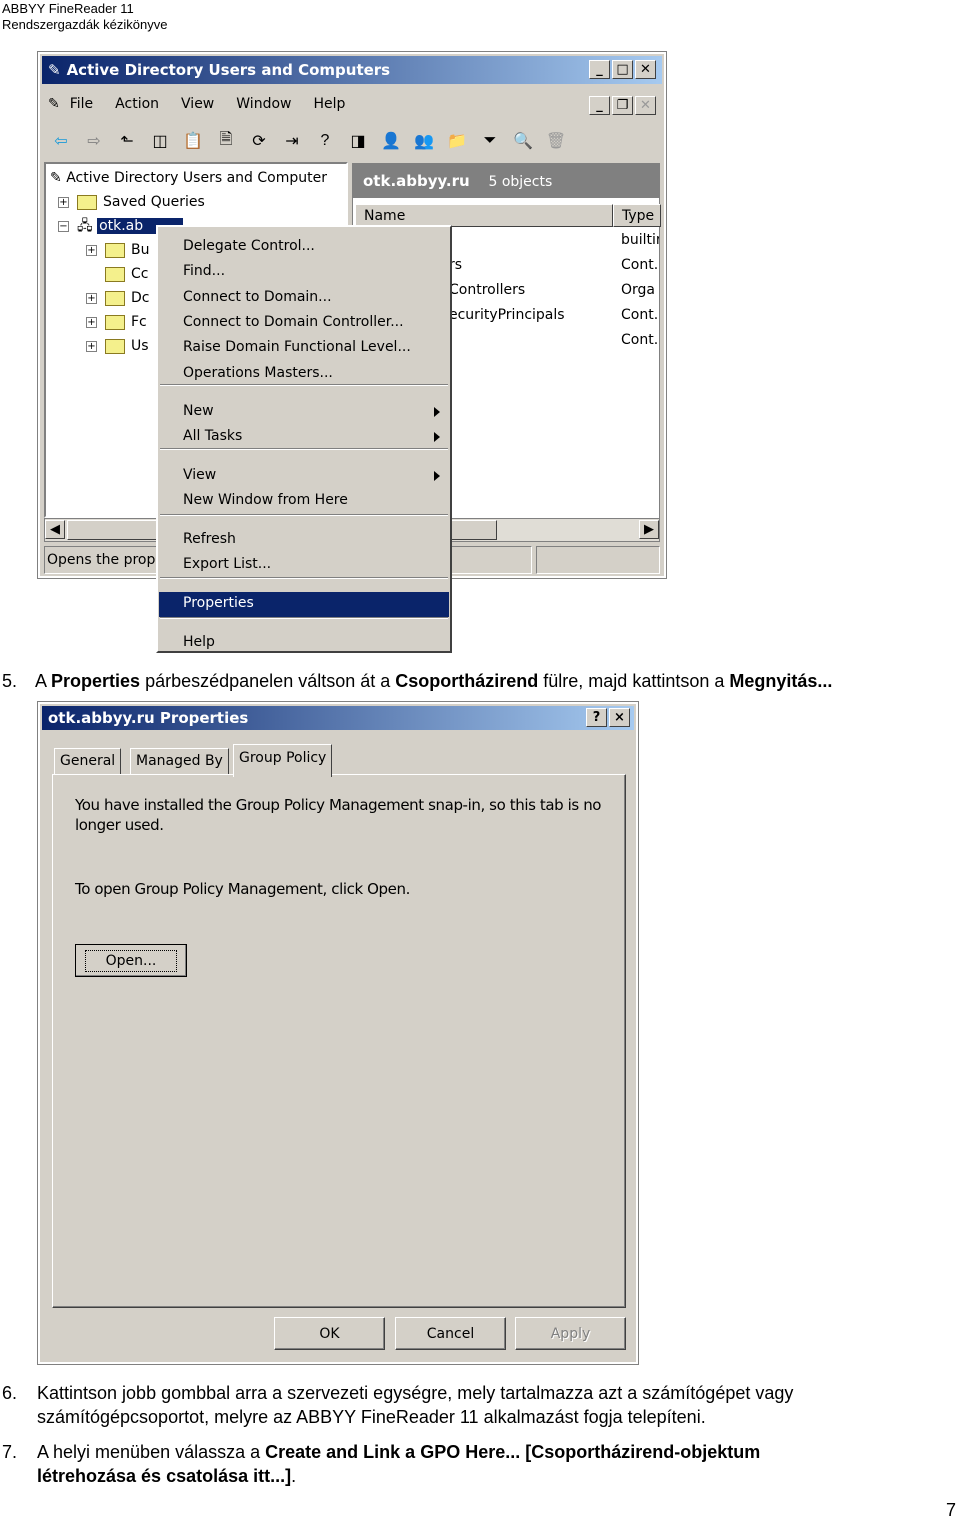 This screenshot has height=1521, width=960. Describe the element at coordinates (640, 240) in the screenshot. I see `cell-type: builtir` at that location.